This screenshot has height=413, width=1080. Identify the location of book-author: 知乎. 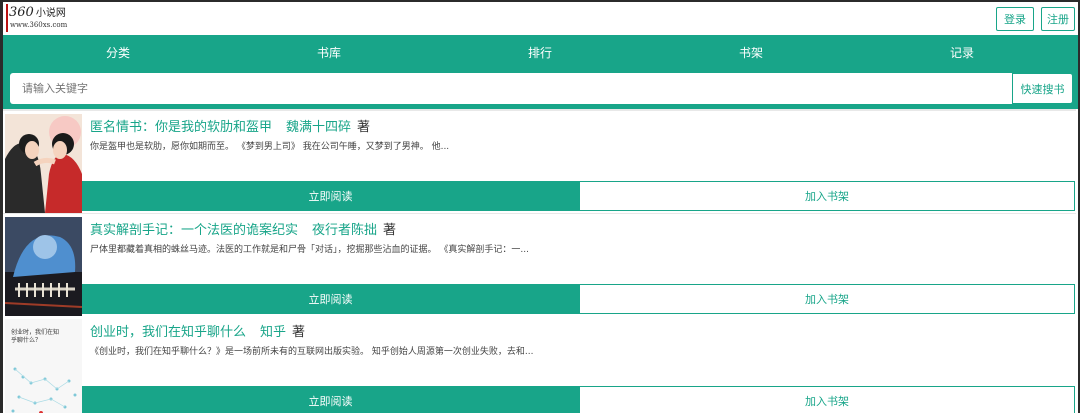
(273, 332).